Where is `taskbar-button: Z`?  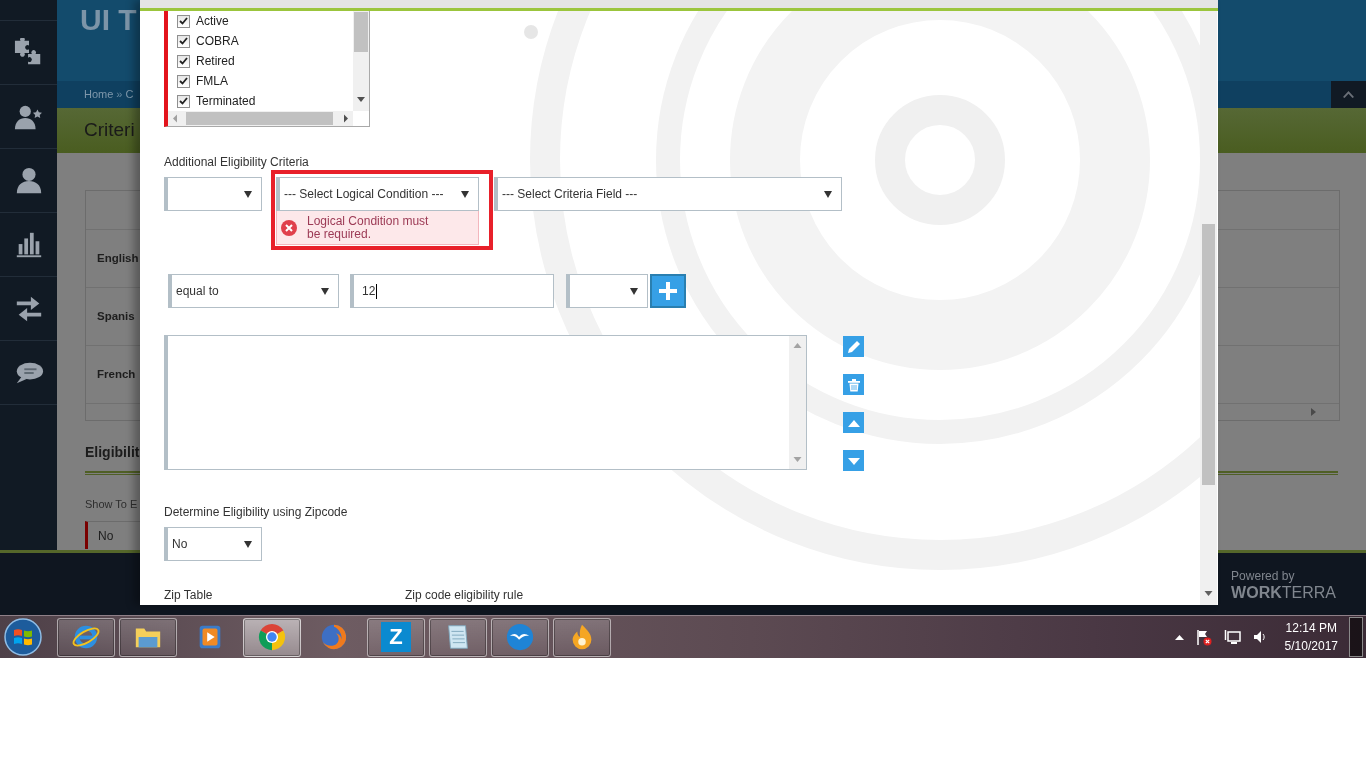
taskbar-button: Z is located at coordinates (396, 637).